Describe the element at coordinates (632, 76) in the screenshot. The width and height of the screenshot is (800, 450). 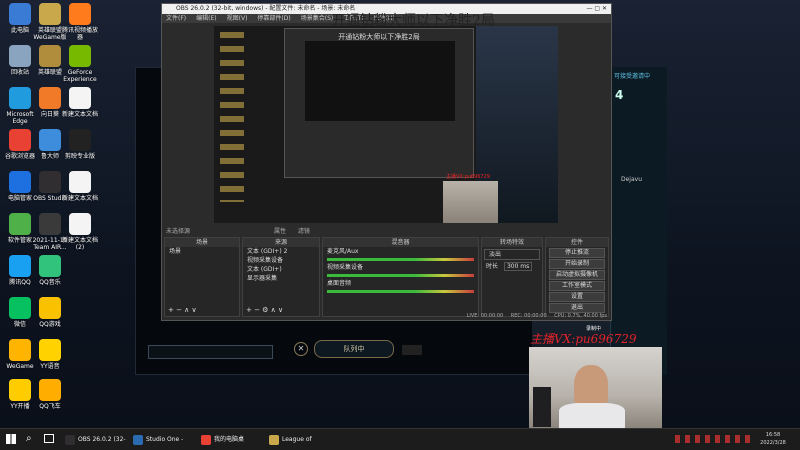
I see `lol-right-status: 可接受邀请中` at that location.